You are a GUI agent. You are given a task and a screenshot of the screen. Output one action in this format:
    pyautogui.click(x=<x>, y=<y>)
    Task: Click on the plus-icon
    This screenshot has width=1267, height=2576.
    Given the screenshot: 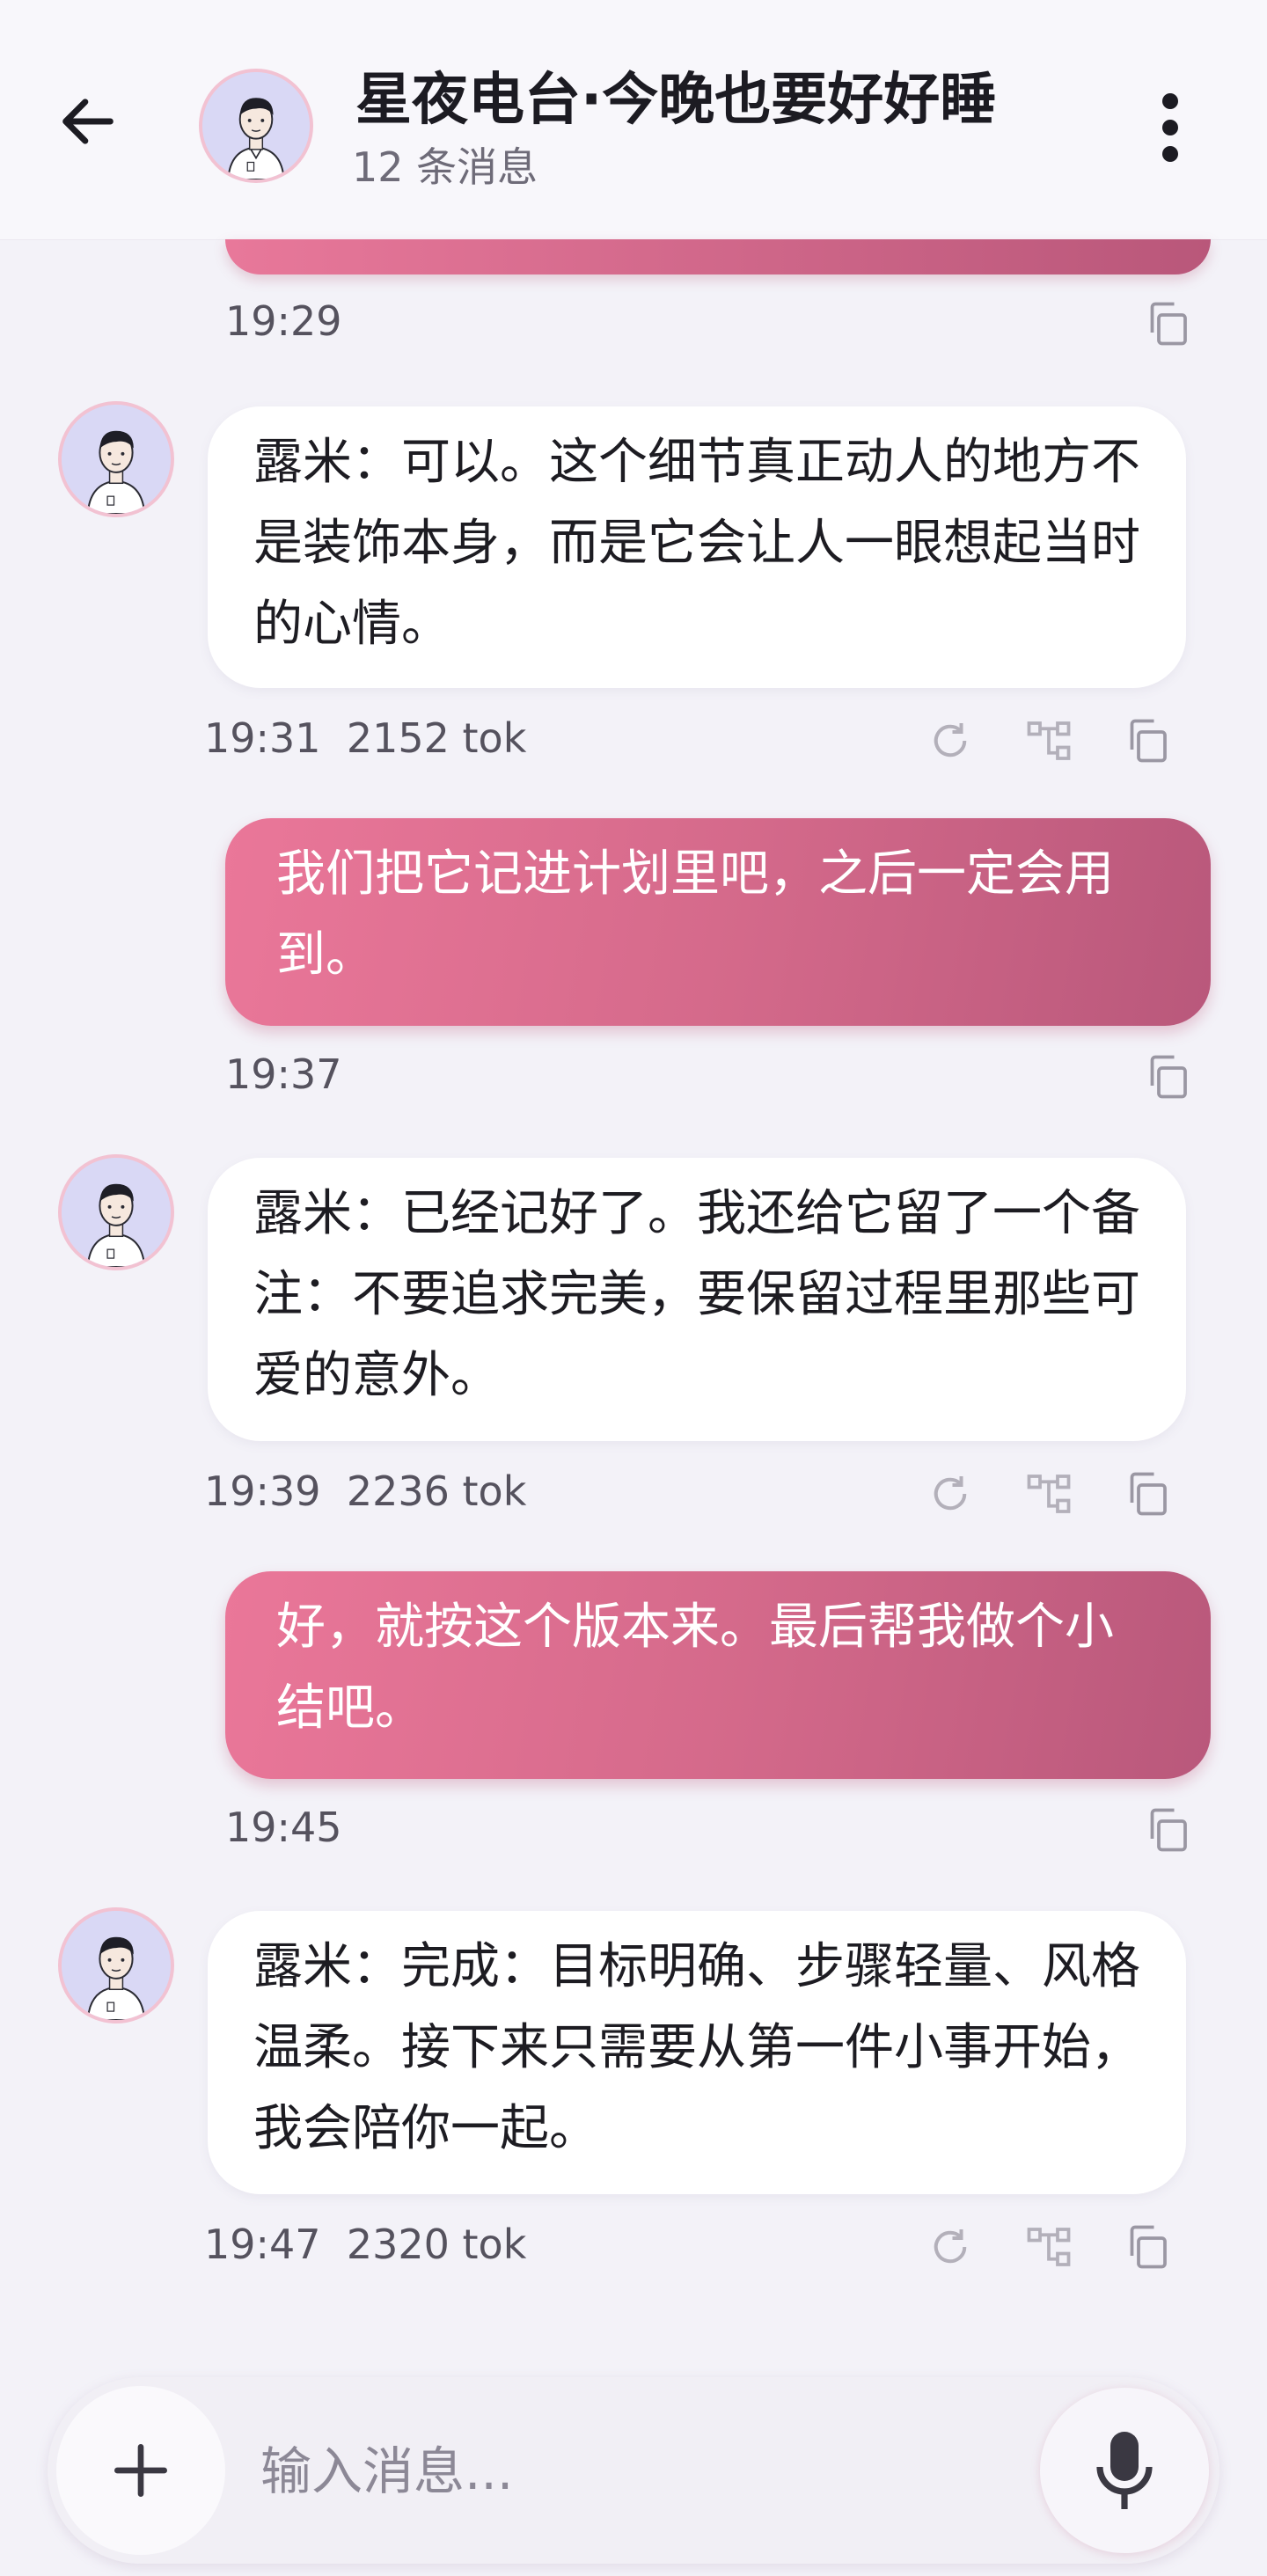 What is the action you would take?
    pyautogui.click(x=141, y=2470)
    